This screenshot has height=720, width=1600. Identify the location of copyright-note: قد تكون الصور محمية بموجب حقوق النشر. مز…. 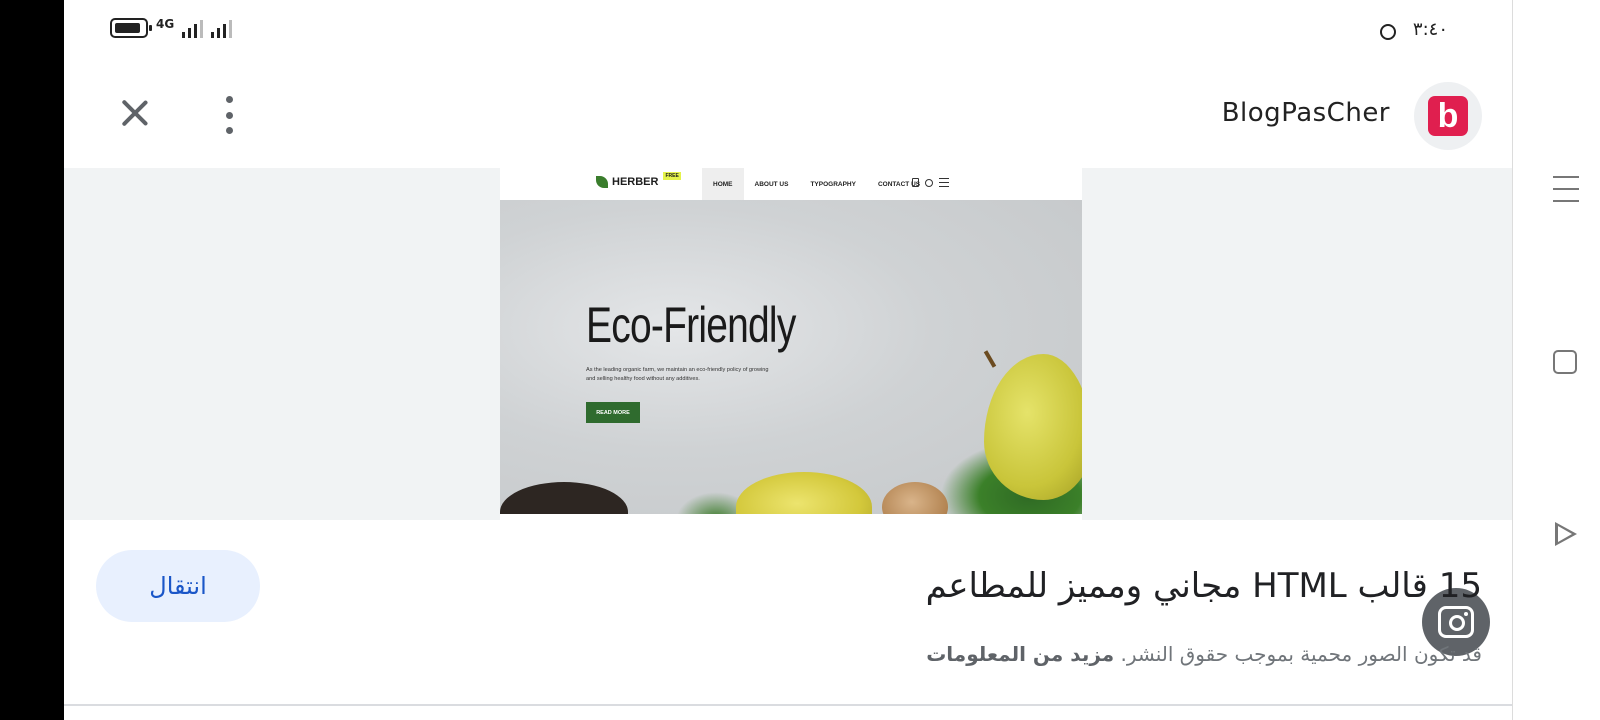
(1204, 654).